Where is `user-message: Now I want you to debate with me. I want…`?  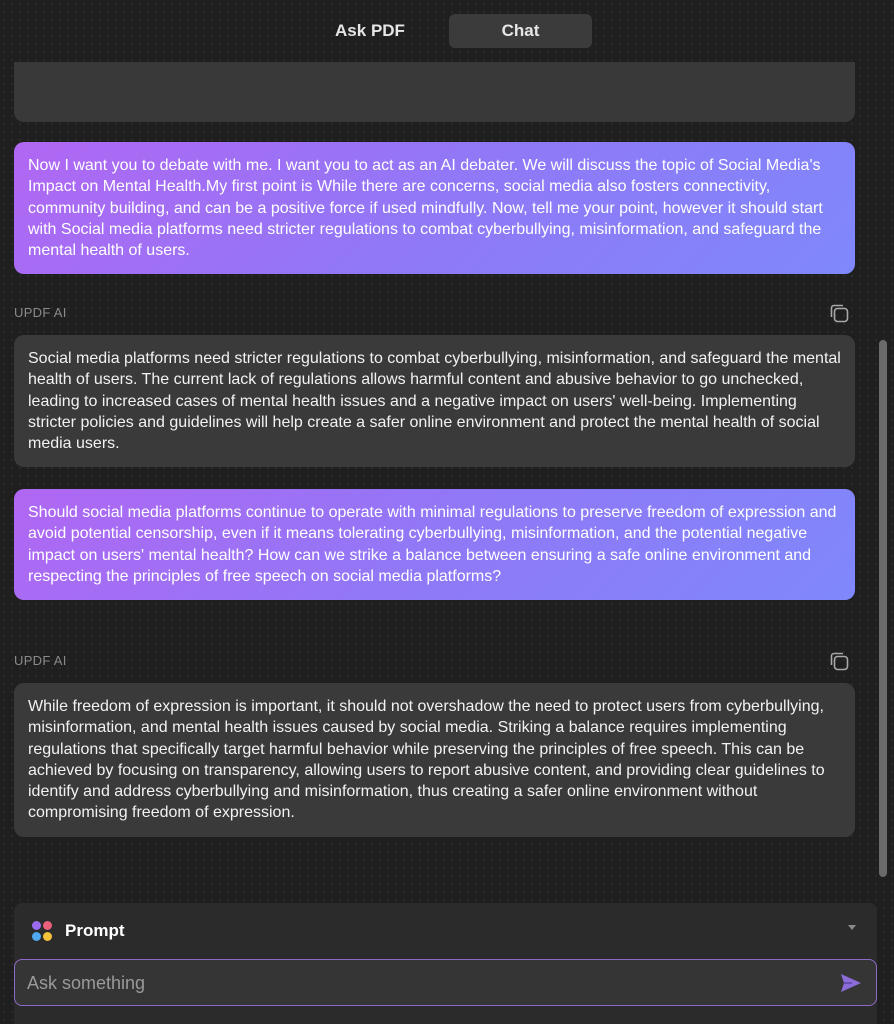
user-message: Now I want you to debate with me. I want… is located at coordinates (434, 208).